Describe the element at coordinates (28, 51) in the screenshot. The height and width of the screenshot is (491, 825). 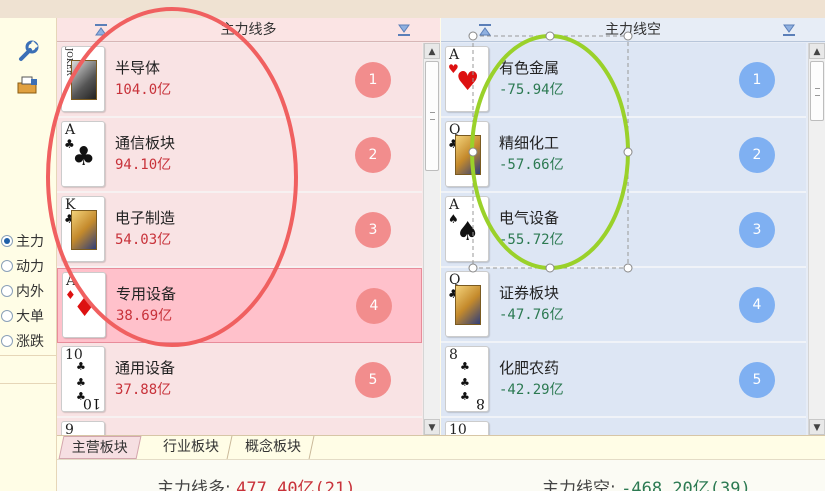
I see `wrench-icon` at that location.